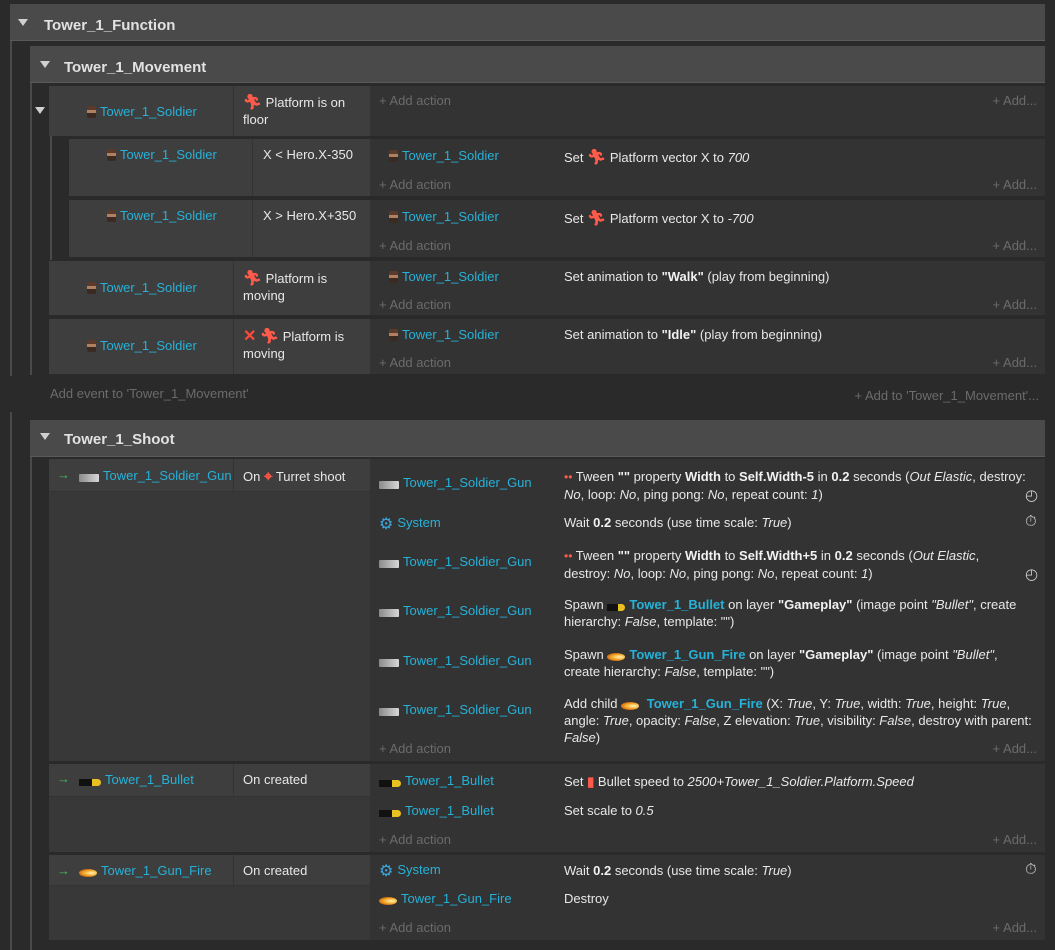  I want to click on condition-cell: 🏃︎ Platform is moving, so click(302, 288).